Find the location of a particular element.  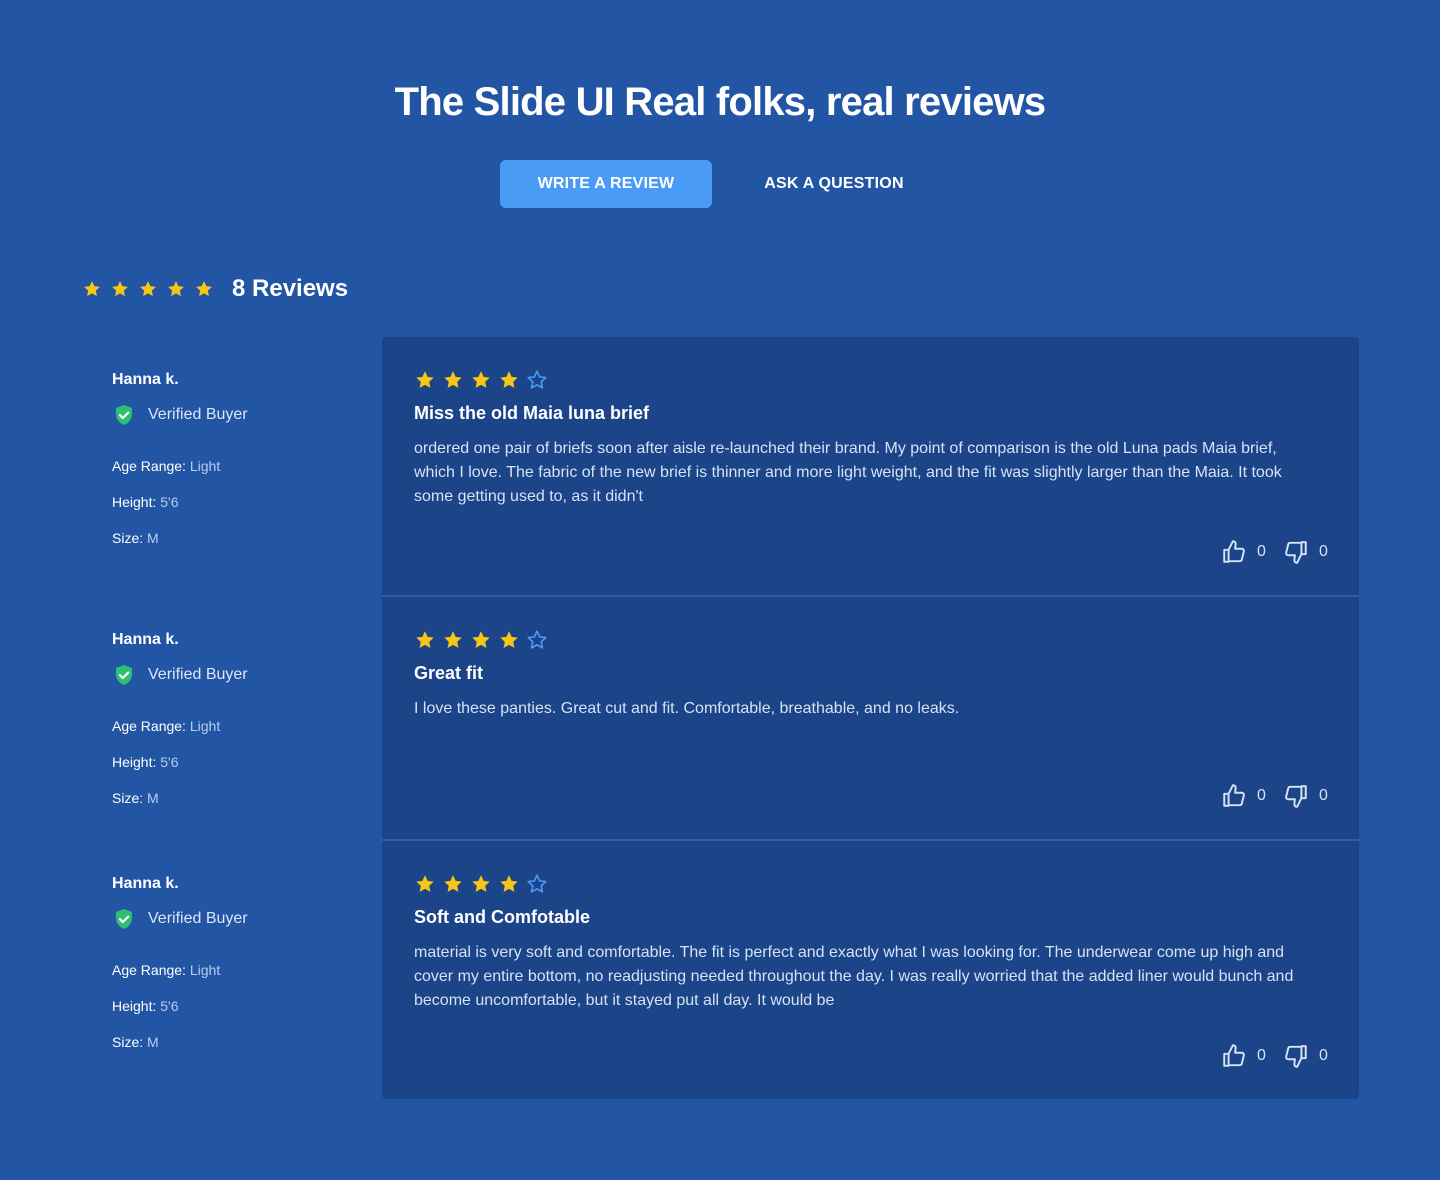

summary-stars is located at coordinates (152, 289).